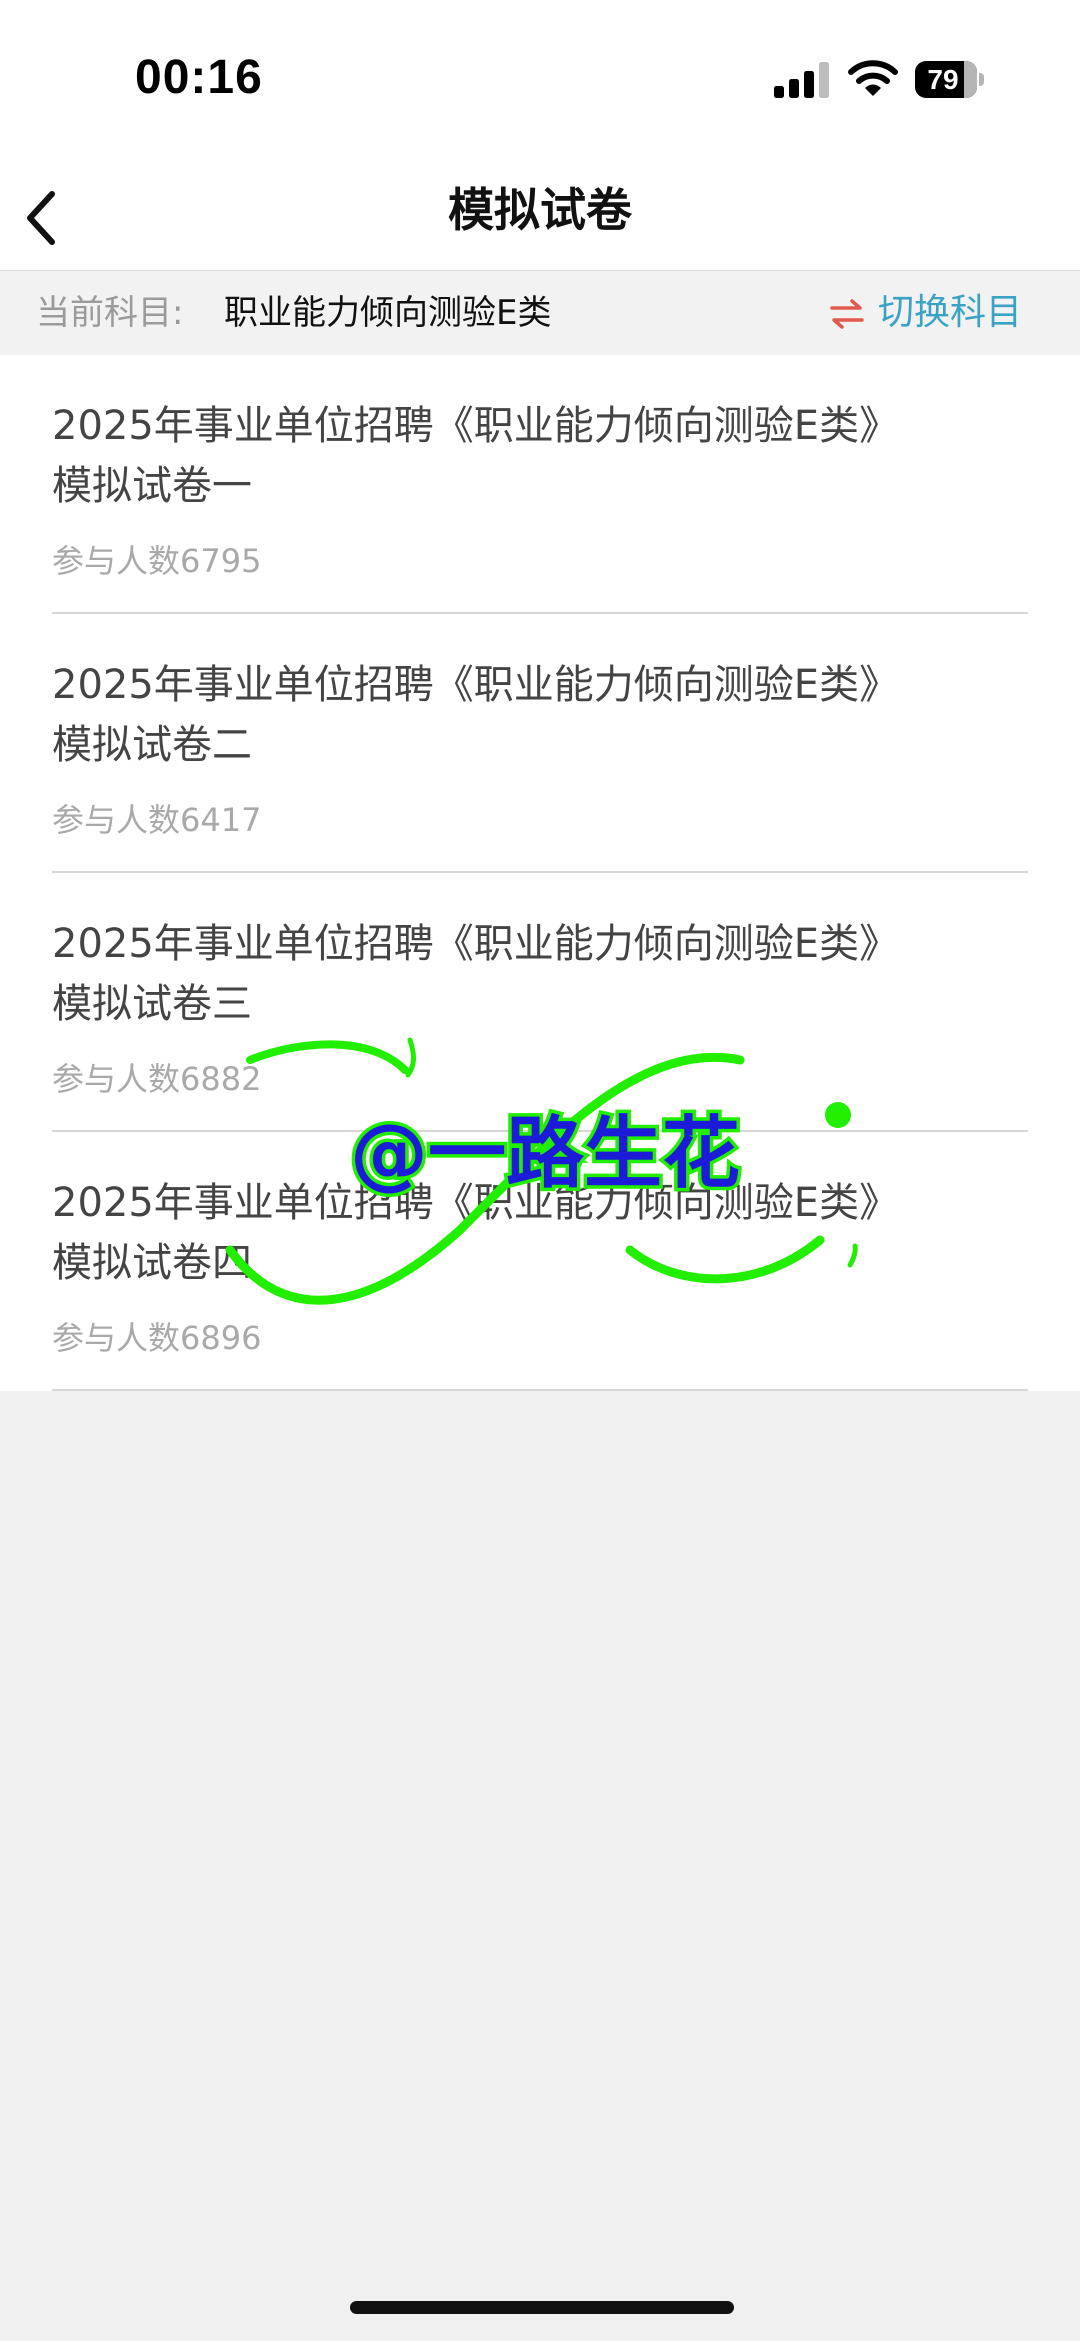  I want to click on page-title: 模拟试卷, so click(540, 210).